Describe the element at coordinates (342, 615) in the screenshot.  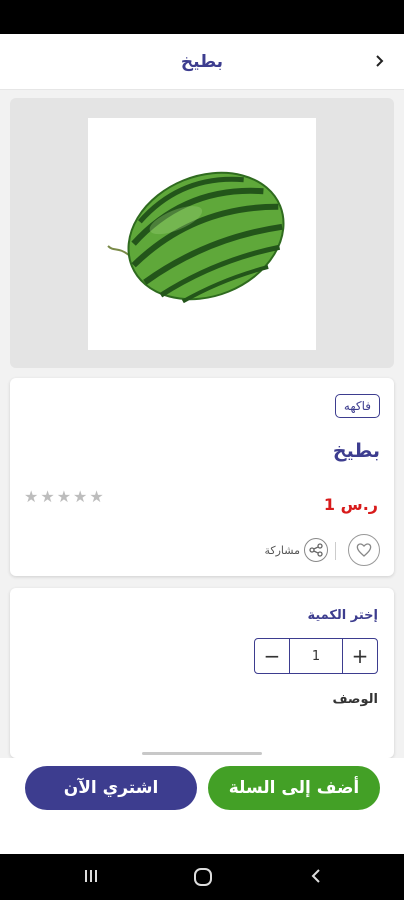
I see `quantity-title: إختر الكمية` at that location.